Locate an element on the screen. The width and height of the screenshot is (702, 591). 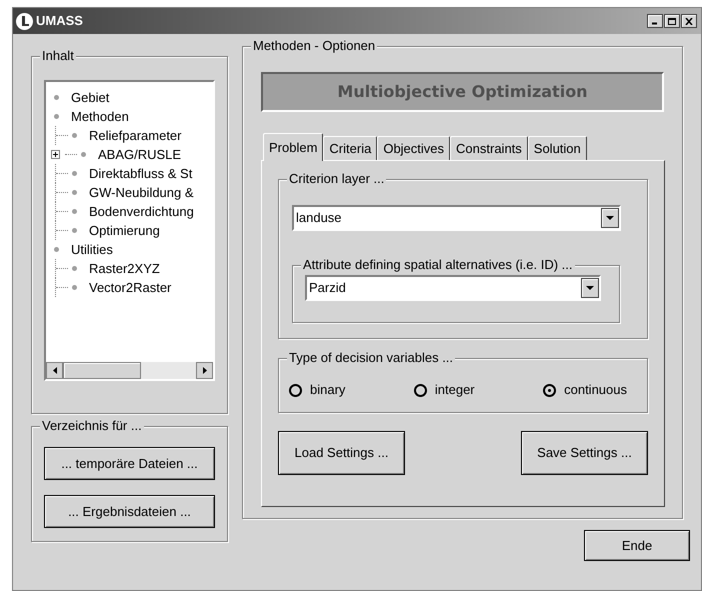
tree-item: Vector2Raster is located at coordinates (130, 288).